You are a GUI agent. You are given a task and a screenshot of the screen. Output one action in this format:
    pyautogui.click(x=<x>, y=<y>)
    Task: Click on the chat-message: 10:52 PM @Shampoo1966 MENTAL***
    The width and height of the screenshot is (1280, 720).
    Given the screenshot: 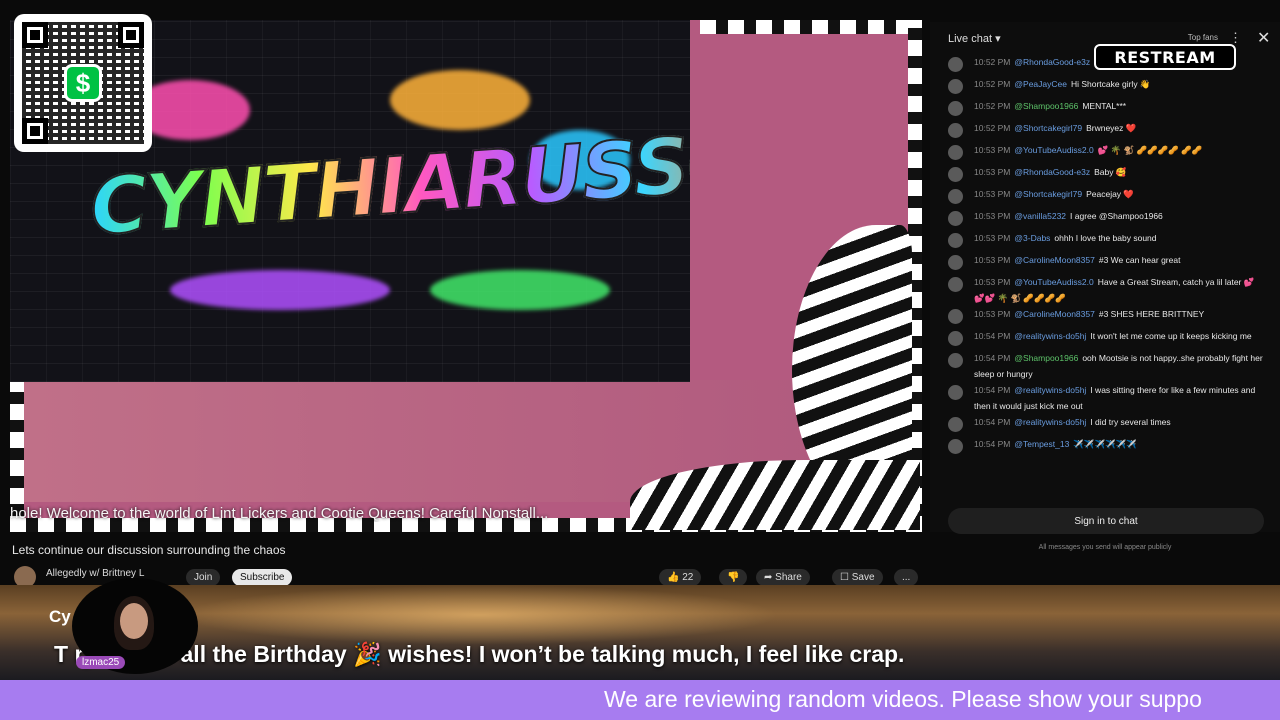 What is the action you would take?
    pyautogui.click(x=1104, y=109)
    